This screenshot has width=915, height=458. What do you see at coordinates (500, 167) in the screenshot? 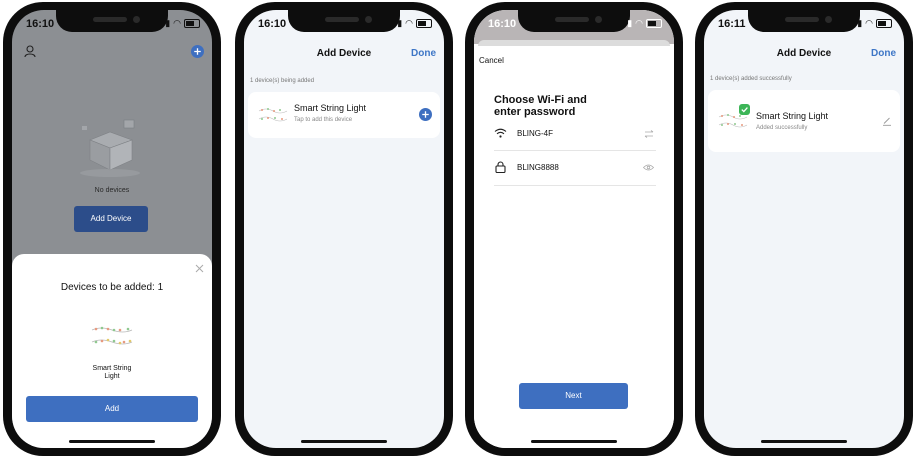
I see `lock-icon` at bounding box center [500, 167].